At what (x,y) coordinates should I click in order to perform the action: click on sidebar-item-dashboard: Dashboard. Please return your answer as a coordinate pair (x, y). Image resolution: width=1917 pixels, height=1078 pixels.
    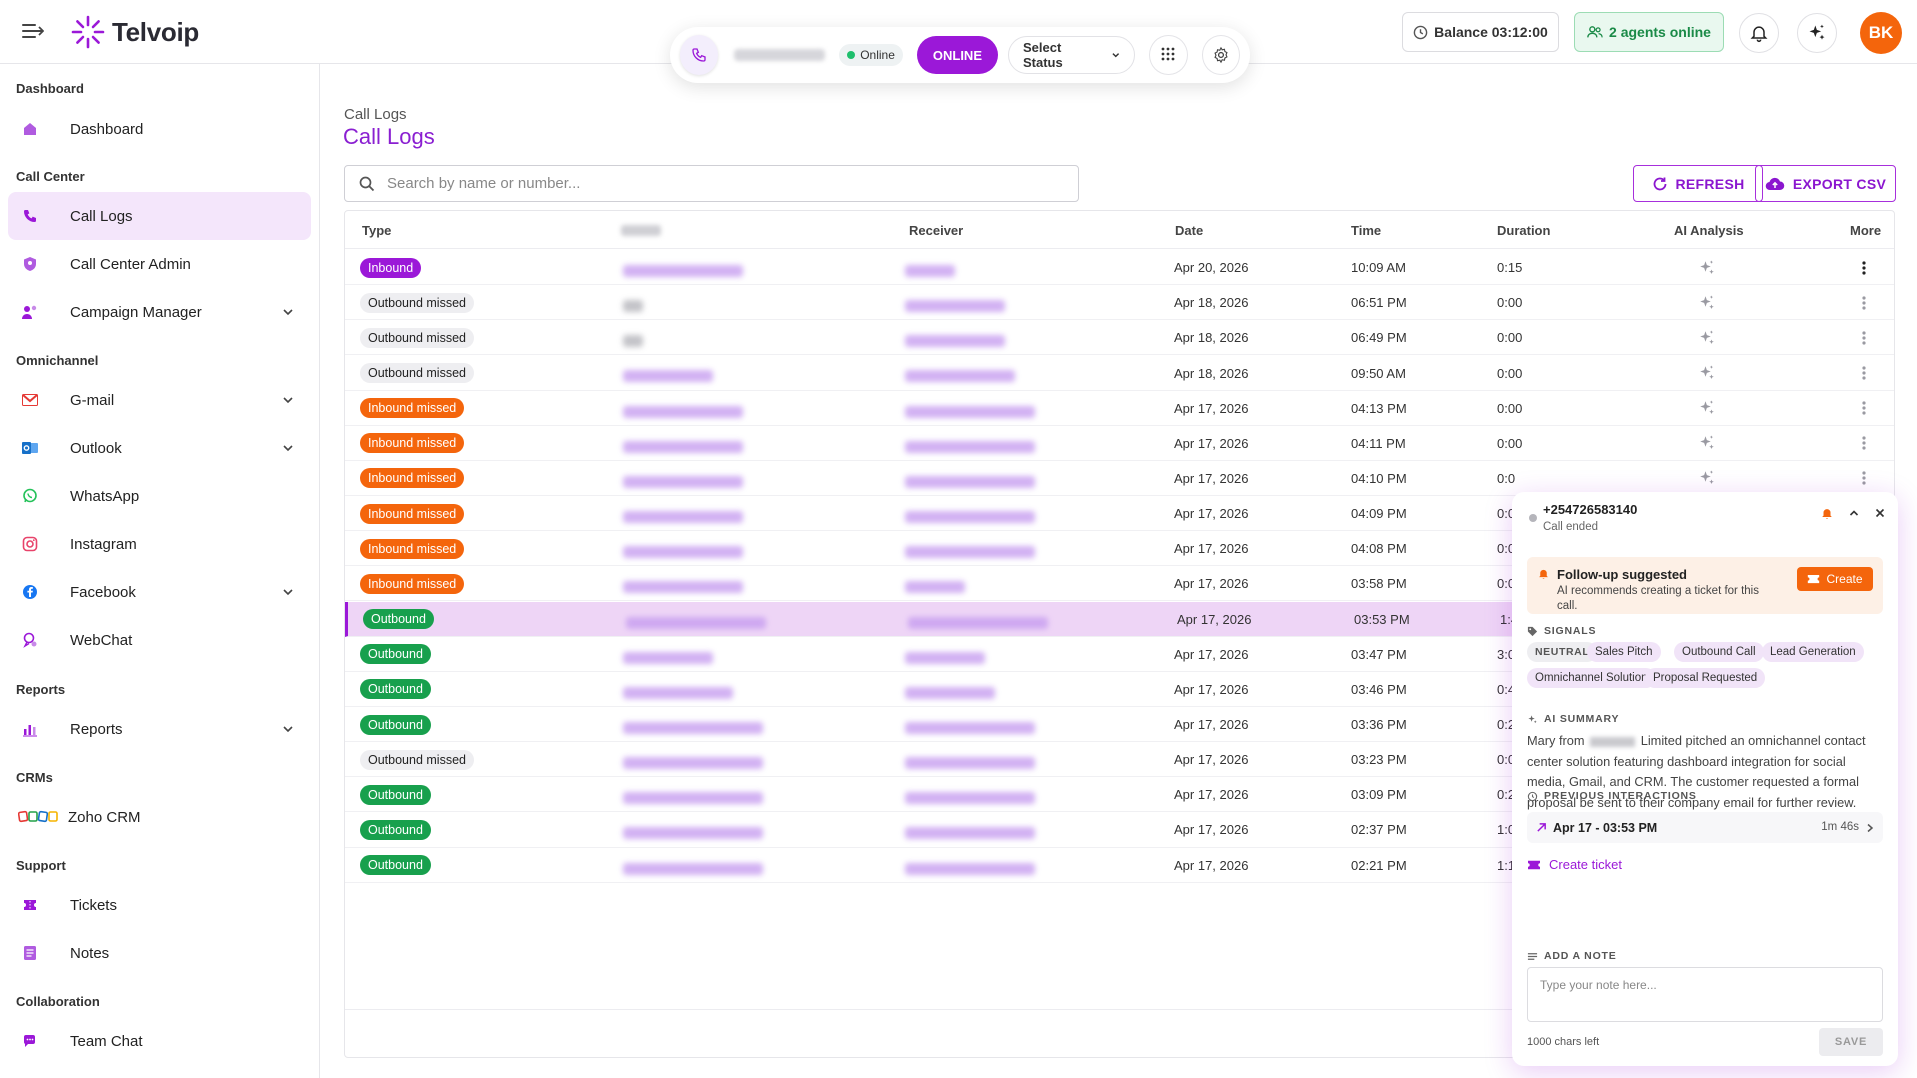
    Looking at the image, I should click on (159, 129).